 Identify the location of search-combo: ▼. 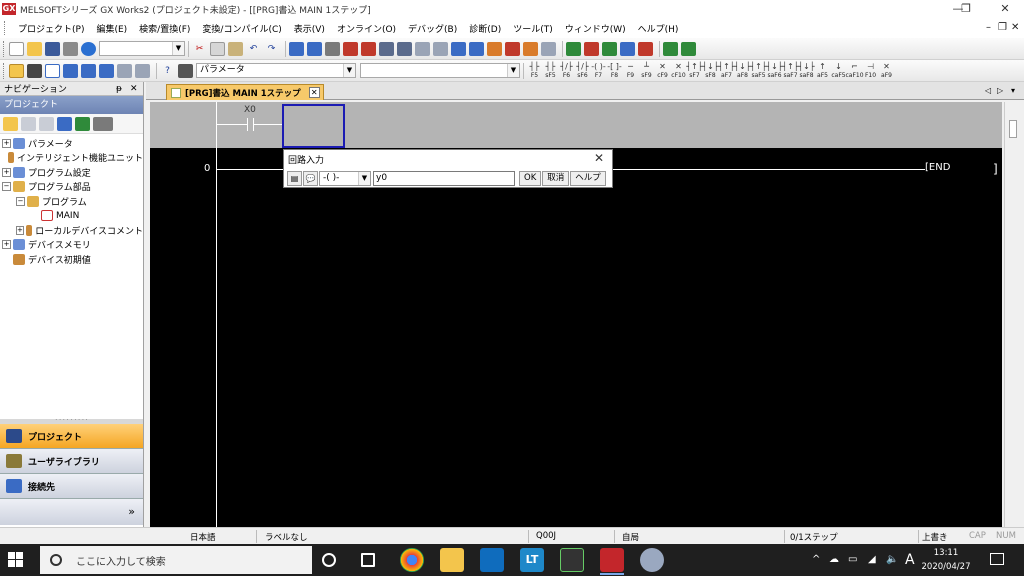
(440, 70).